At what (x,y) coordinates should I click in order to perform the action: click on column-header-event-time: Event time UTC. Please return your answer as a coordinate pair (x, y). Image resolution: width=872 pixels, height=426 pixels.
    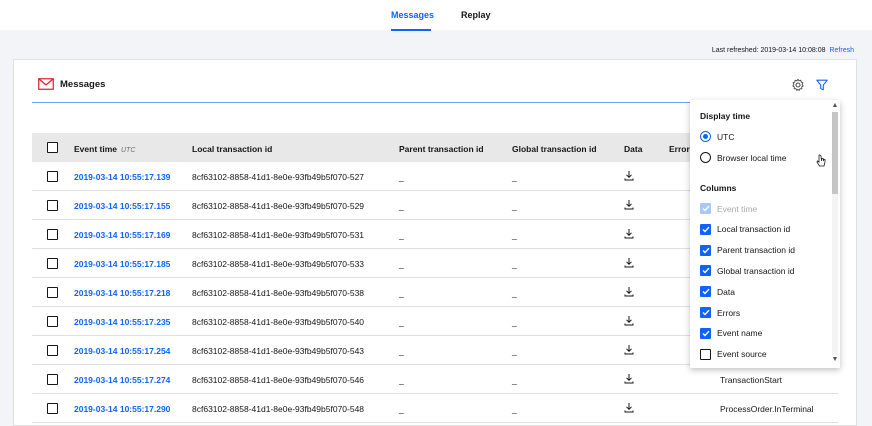
    Looking at the image, I should click on (104, 149).